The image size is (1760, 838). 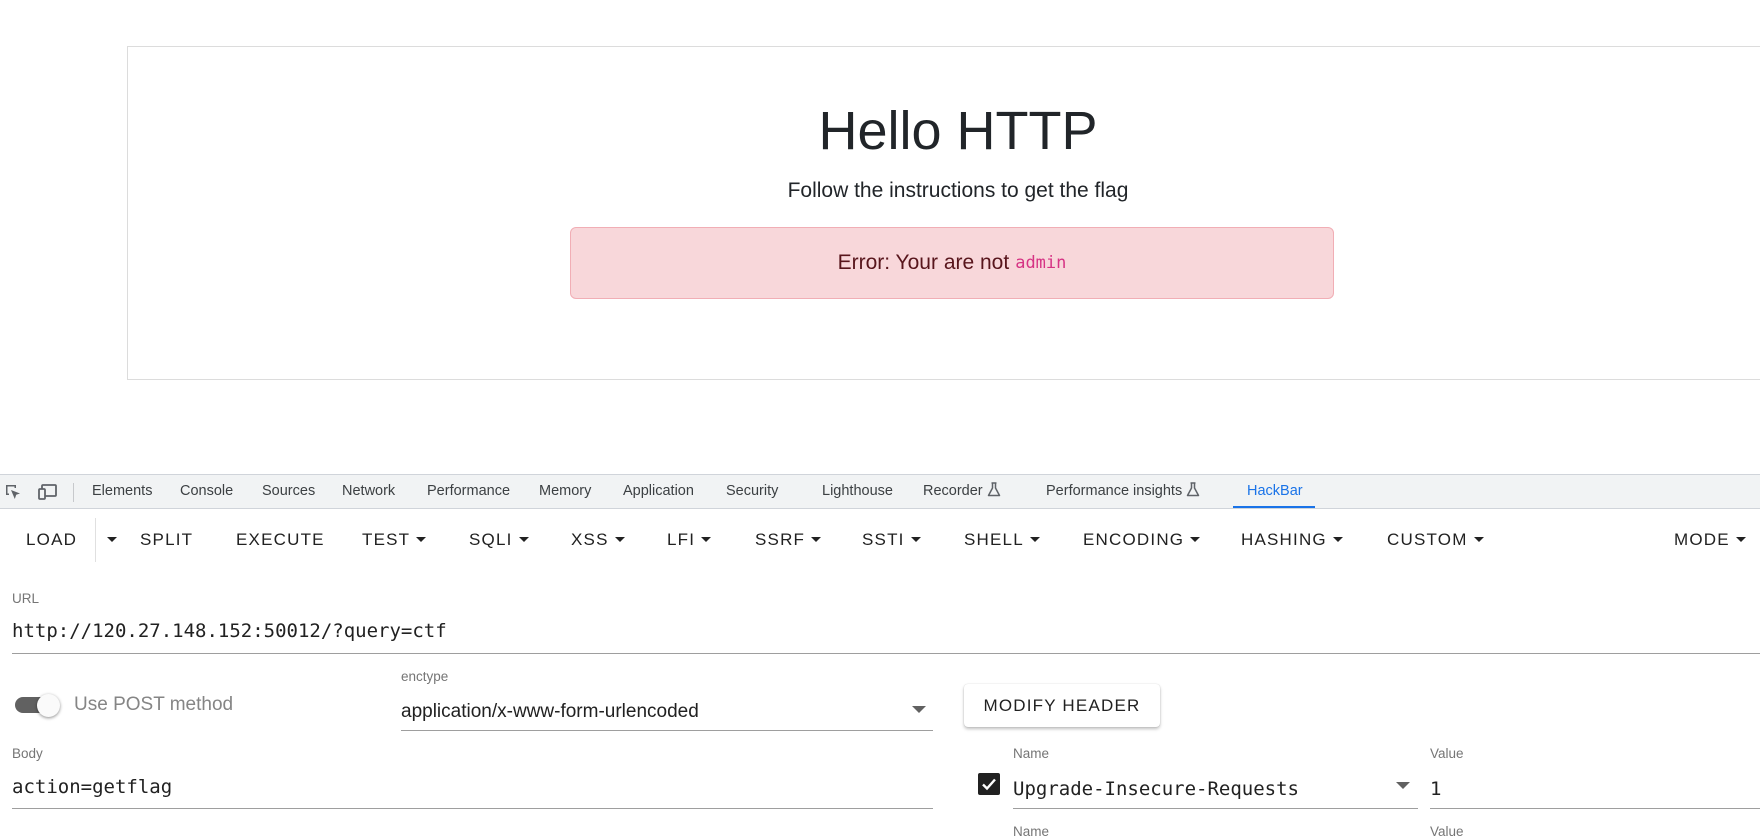 What do you see at coordinates (667, 730) in the screenshot?
I see `enctype-select-underline` at bounding box center [667, 730].